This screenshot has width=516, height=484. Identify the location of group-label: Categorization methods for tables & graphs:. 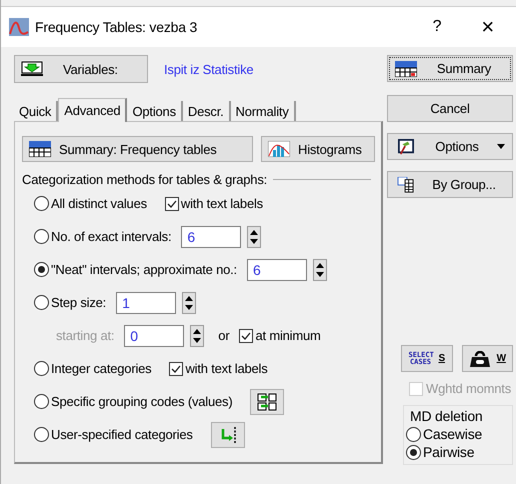
(145, 179).